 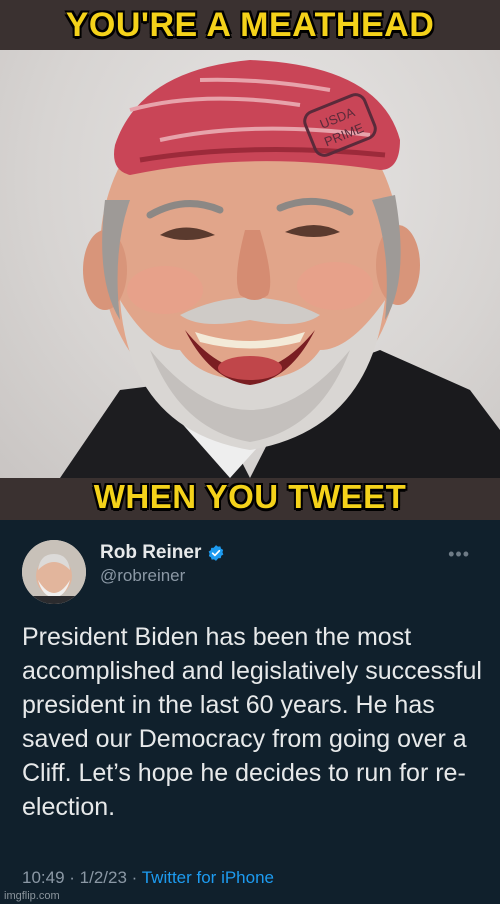 I want to click on tweet-timestamp: 10:49 · 1/2/23 ·, so click(x=82, y=877).